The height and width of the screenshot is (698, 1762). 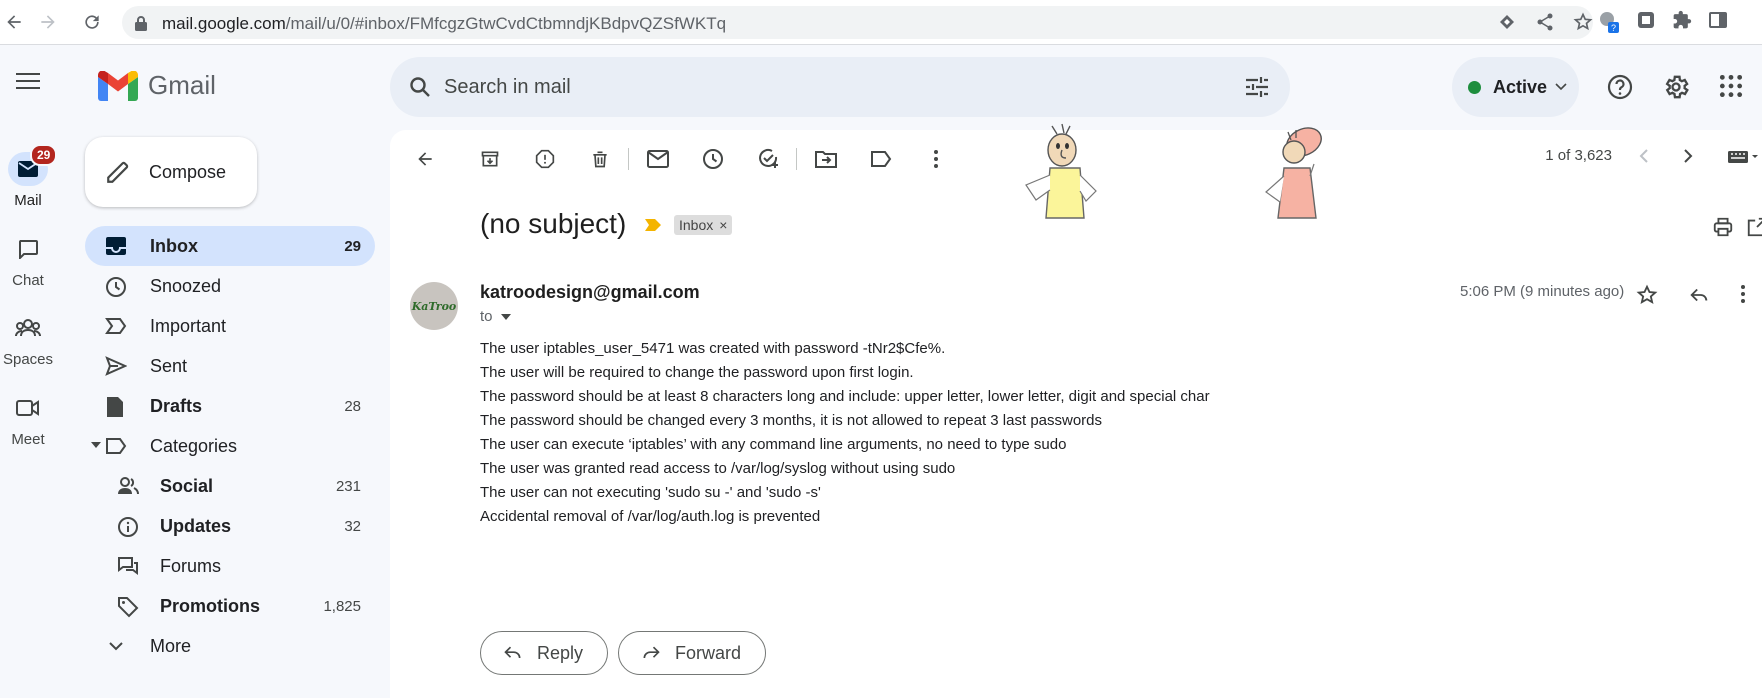 What do you see at coordinates (600, 159) in the screenshot?
I see `delete-icon` at bounding box center [600, 159].